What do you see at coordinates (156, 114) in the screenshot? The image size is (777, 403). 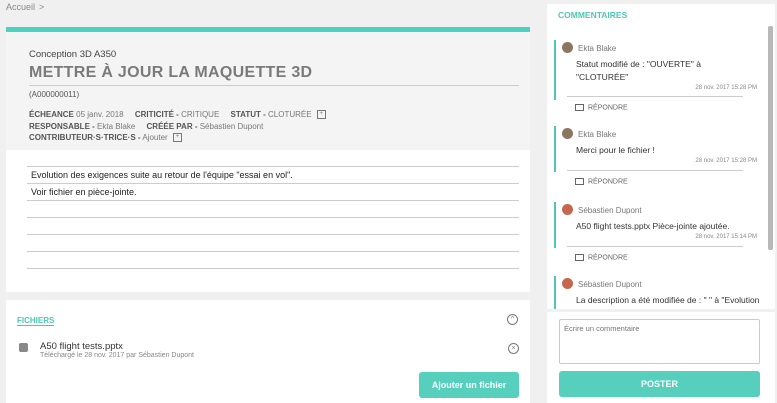 I see `criticality-label: CRITICITÉ -` at bounding box center [156, 114].